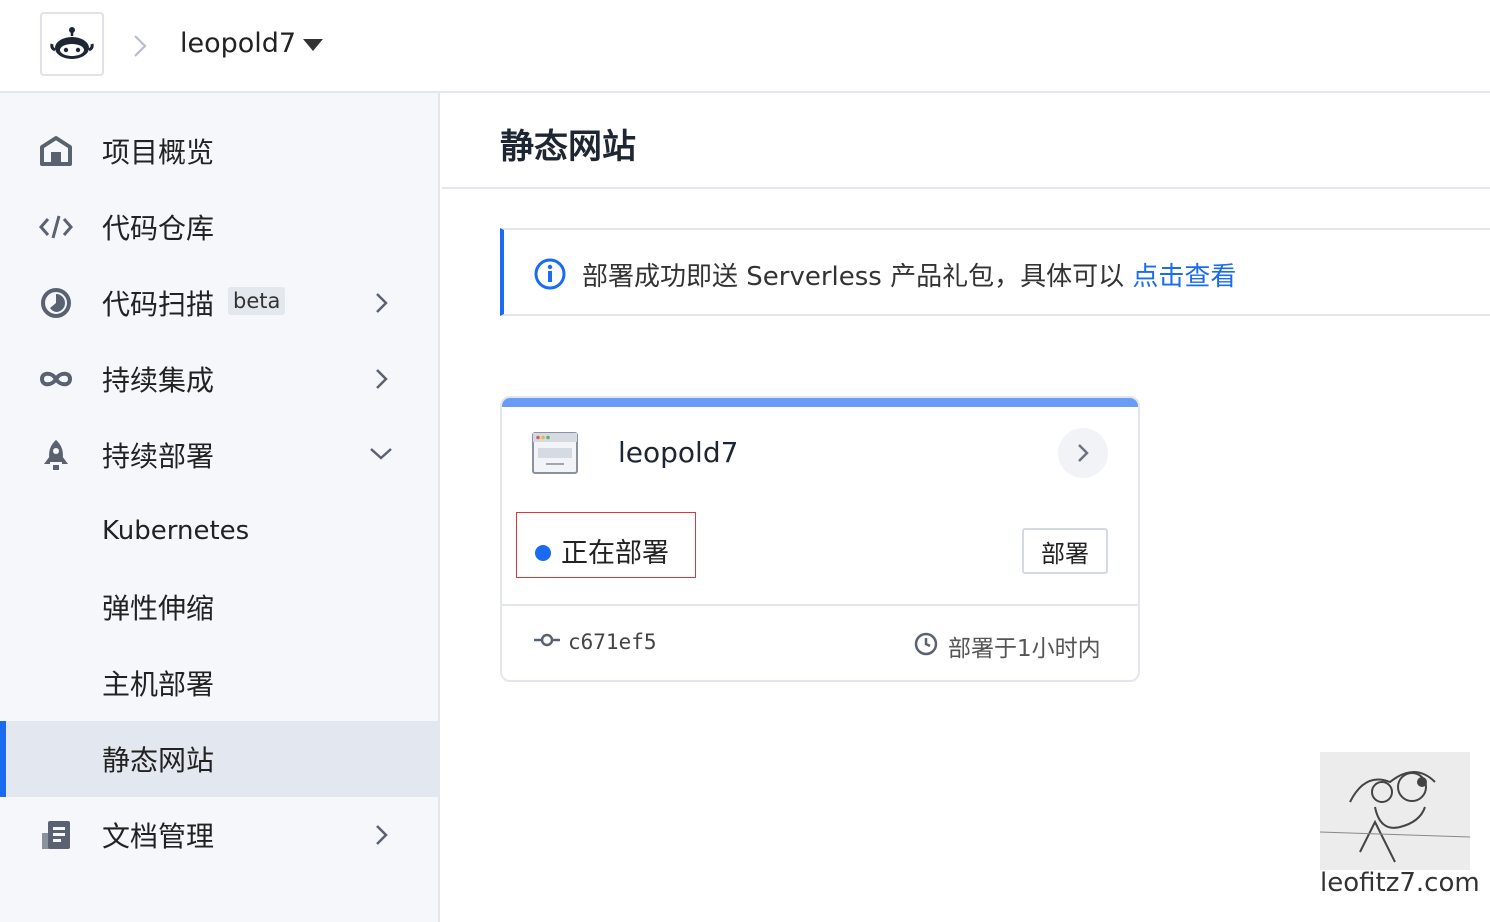 The width and height of the screenshot is (1490, 922). Describe the element at coordinates (745, 46) in the screenshot. I see `top-bar: leopold7` at that location.